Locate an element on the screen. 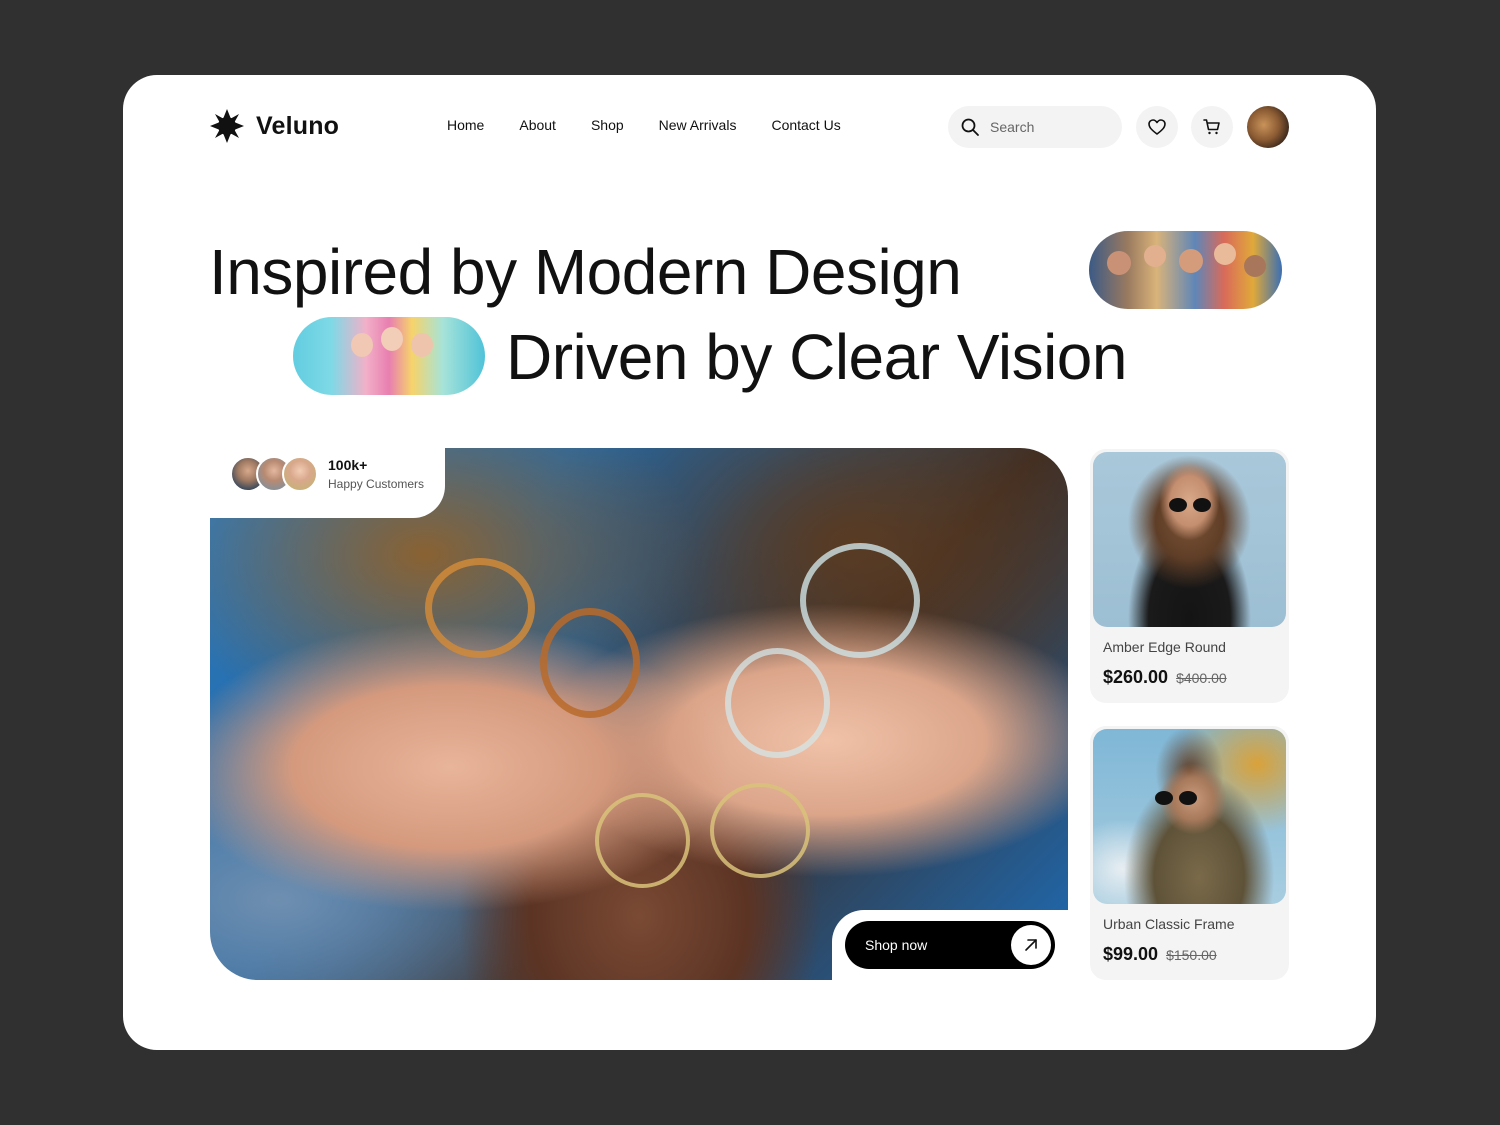 The width and height of the screenshot is (1500, 1125). search-icon is located at coordinates (970, 127).